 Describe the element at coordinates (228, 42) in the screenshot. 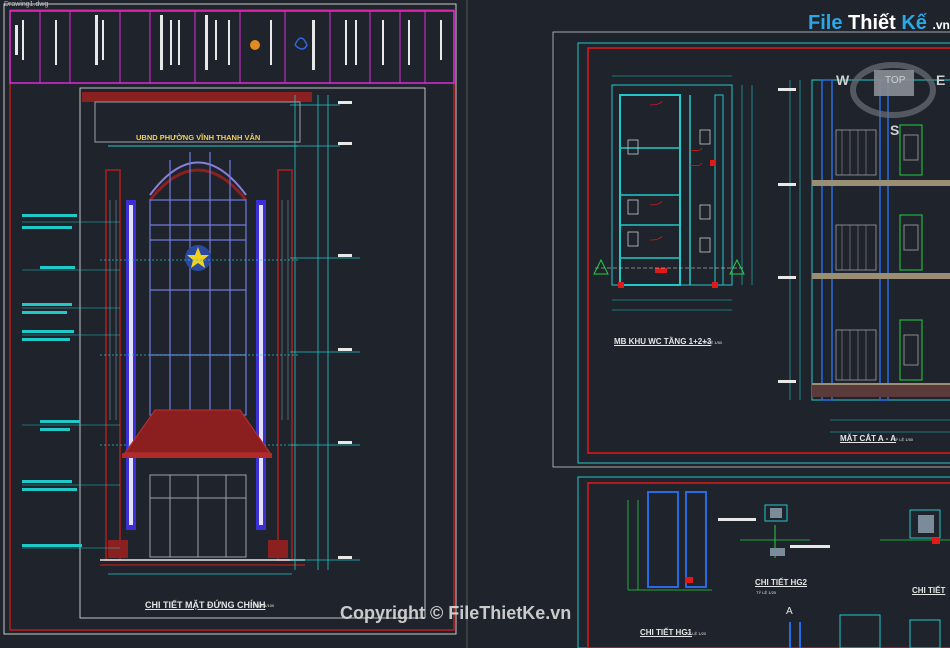

I see `title-block-text-marks` at that location.